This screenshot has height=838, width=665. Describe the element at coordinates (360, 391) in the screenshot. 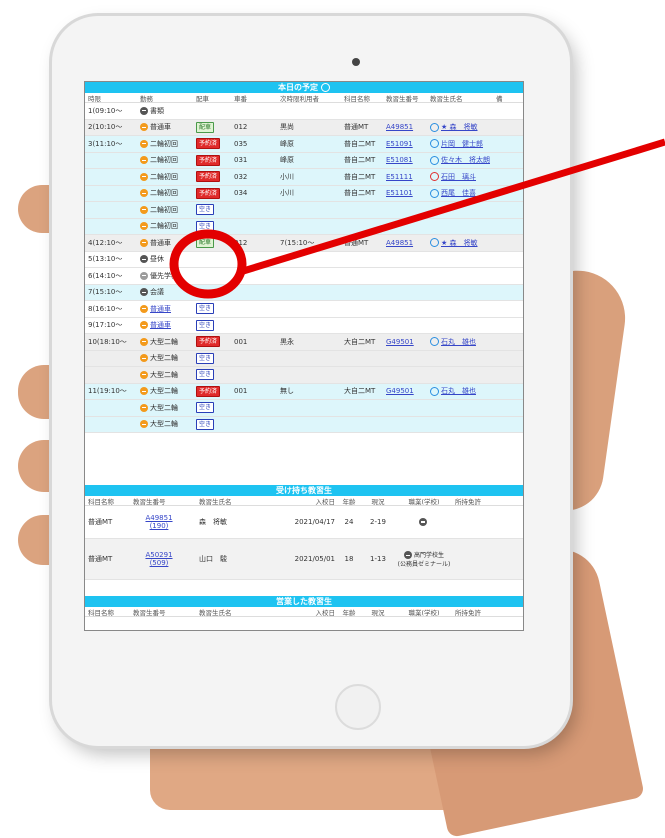

I see `subject-cell: 大自二MT` at that location.